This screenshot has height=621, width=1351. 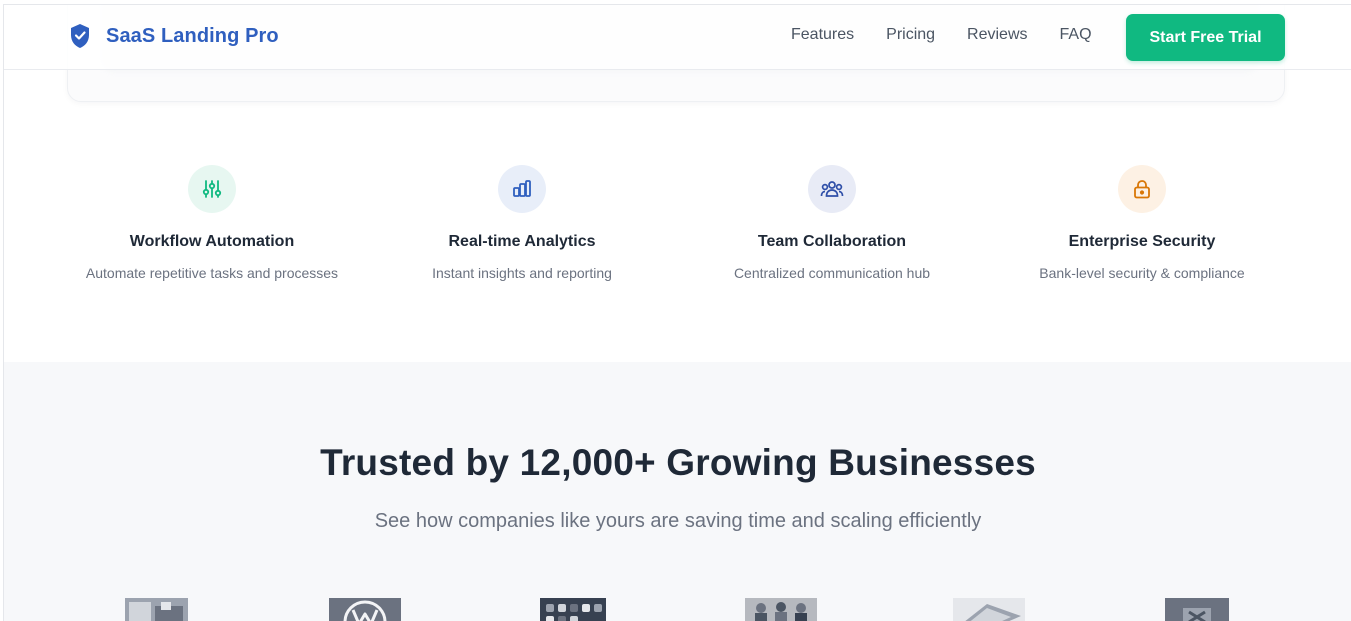 What do you see at coordinates (1197, 609) in the screenshot?
I see `customer-logo-product` at bounding box center [1197, 609].